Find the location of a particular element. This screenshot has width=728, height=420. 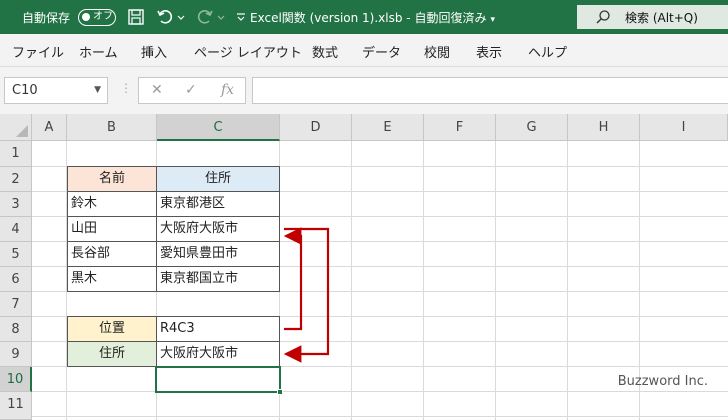

name-cell: 黒木 is located at coordinates (112, 279).